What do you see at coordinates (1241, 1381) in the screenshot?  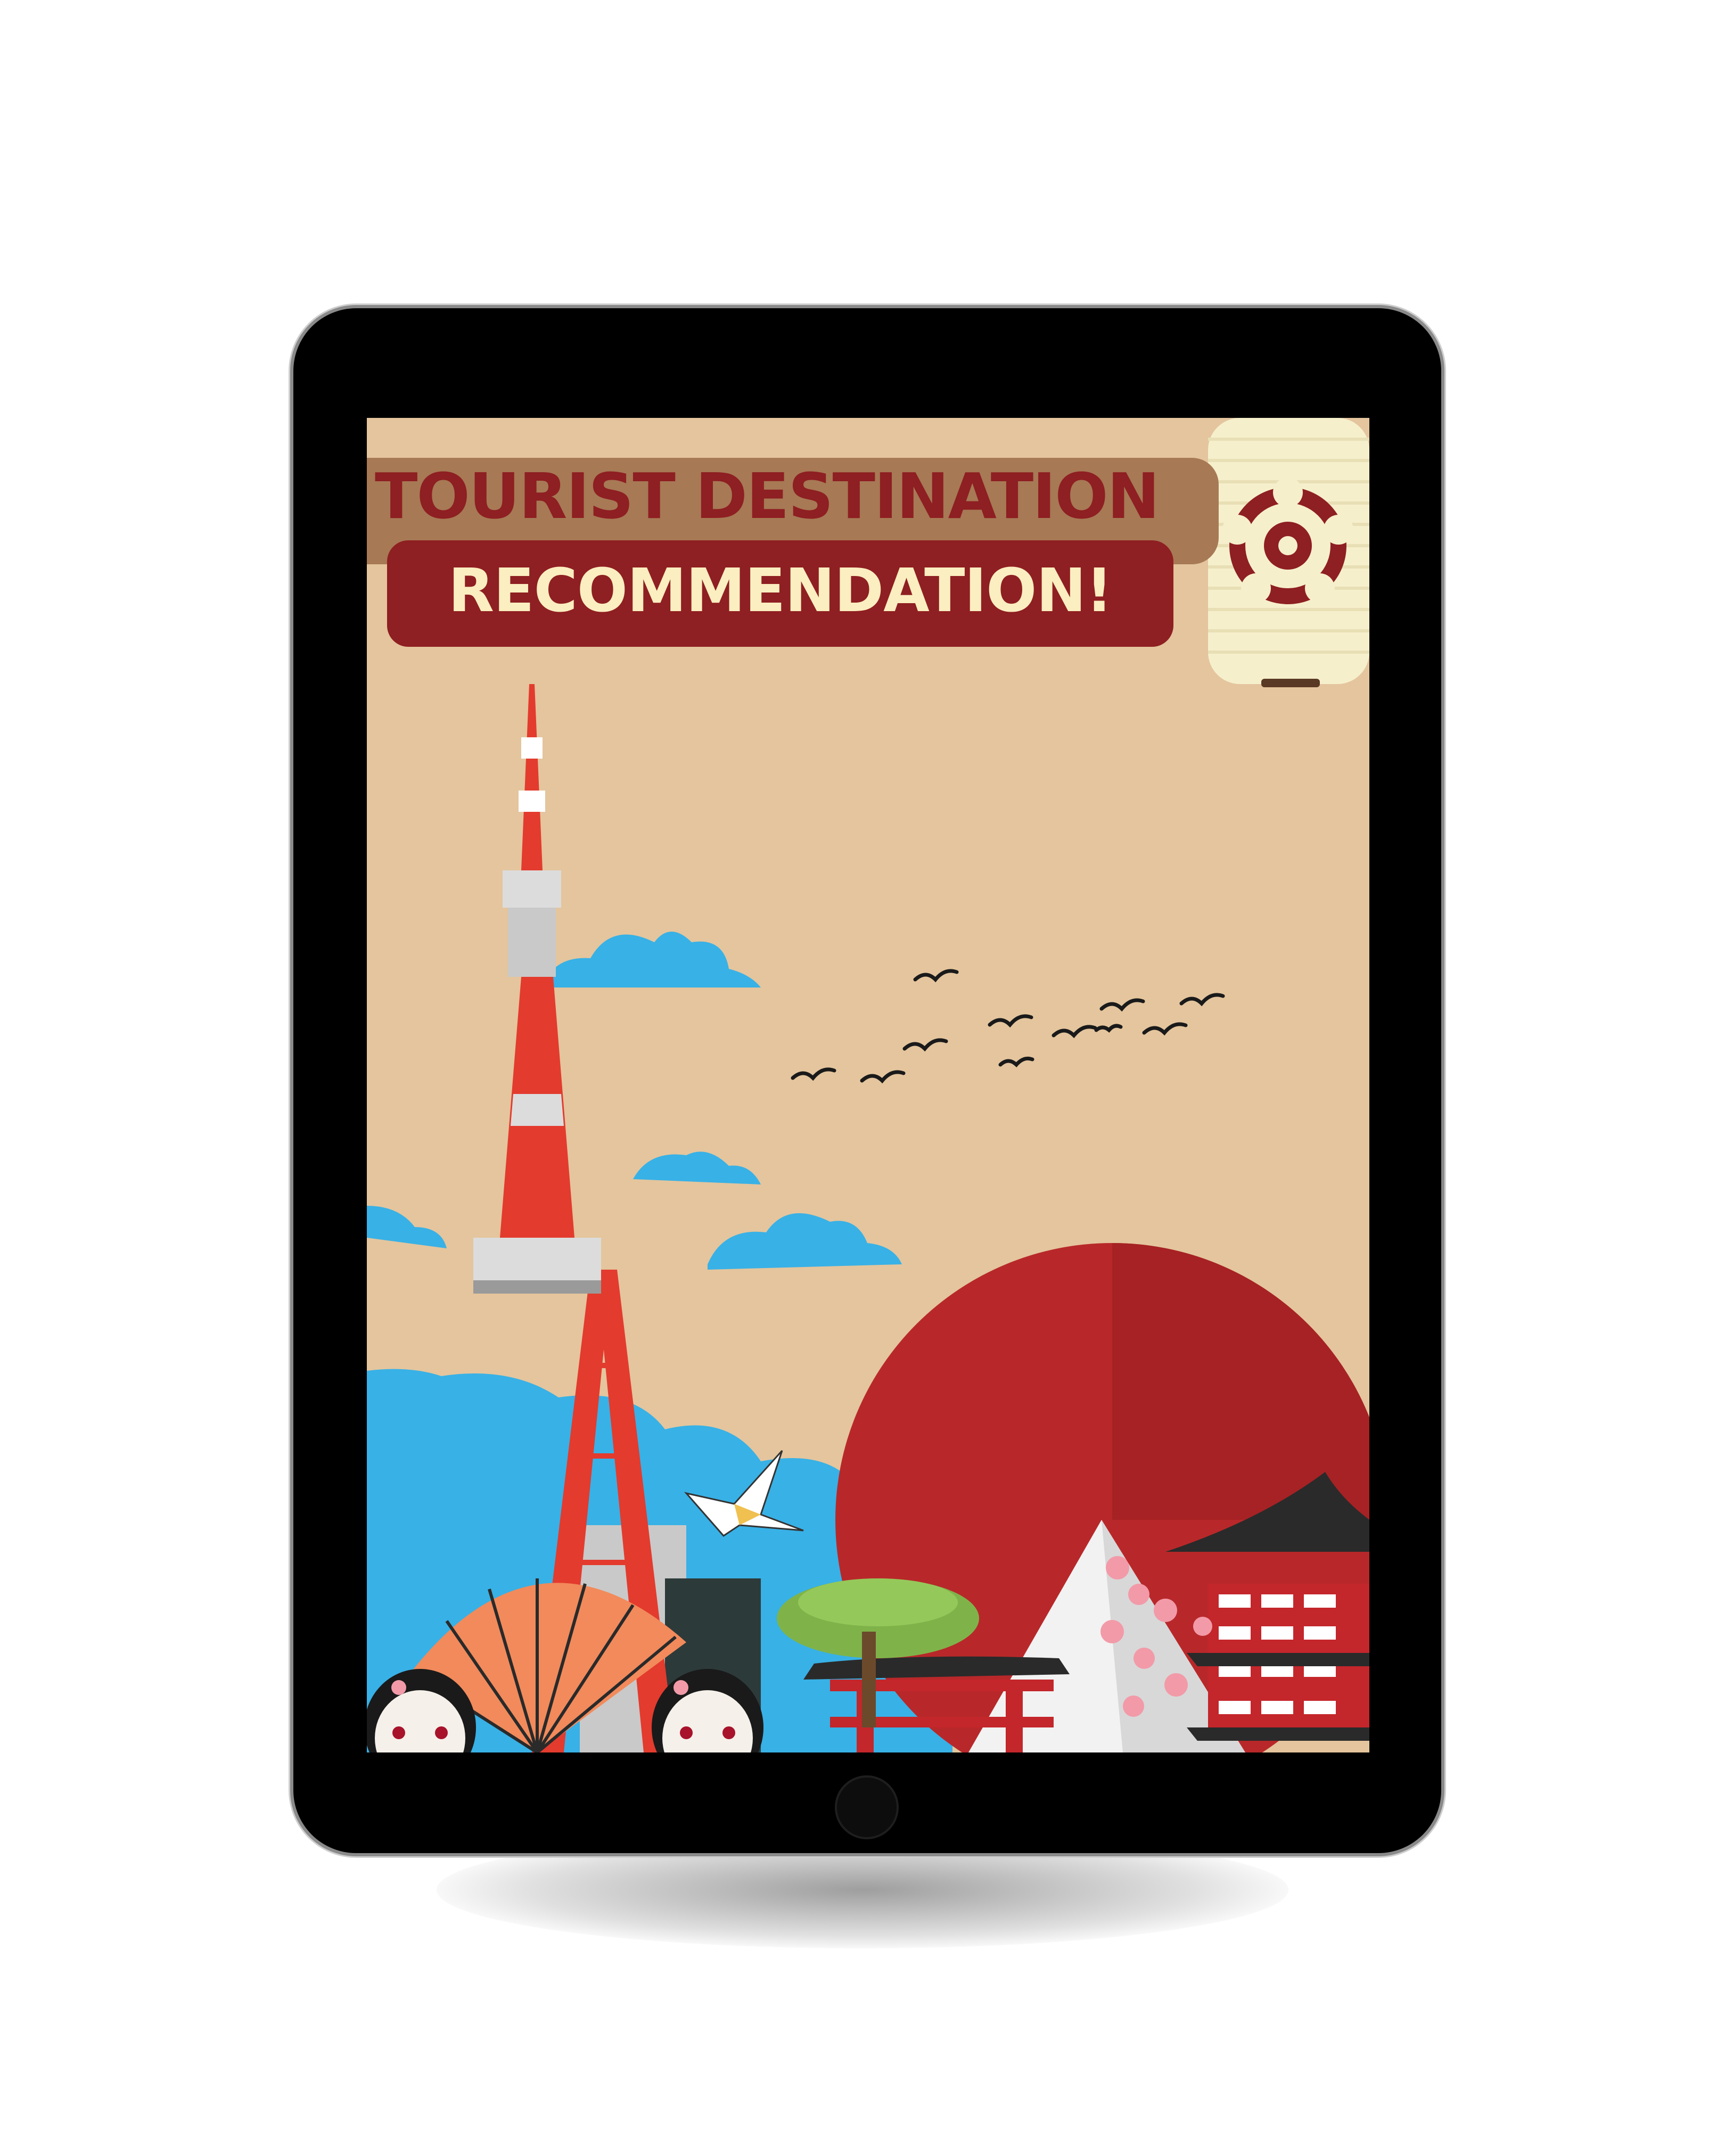 I see `sun-shade` at bounding box center [1241, 1381].